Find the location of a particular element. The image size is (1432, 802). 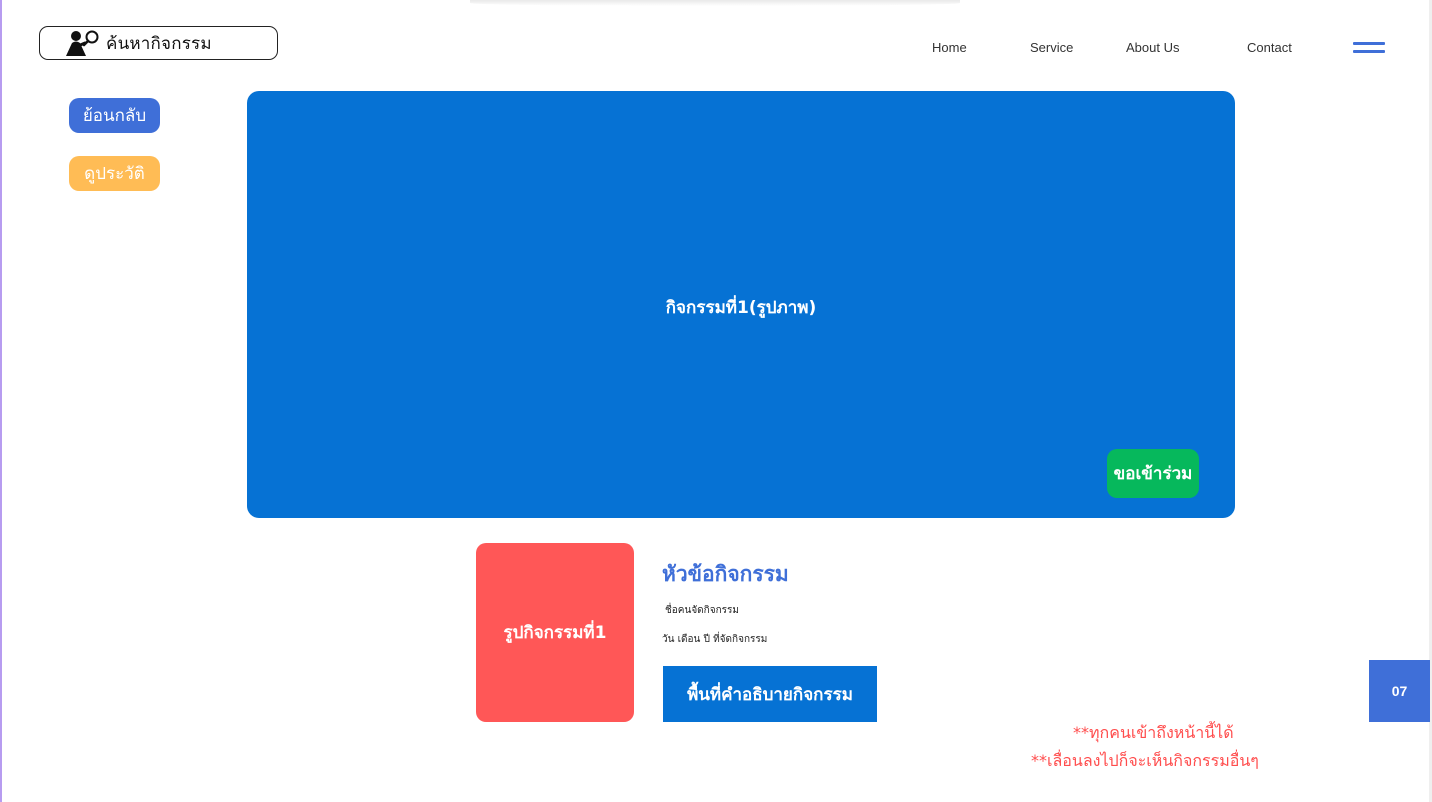

search-label: ค้นหากิจกรรม is located at coordinates (159, 43).